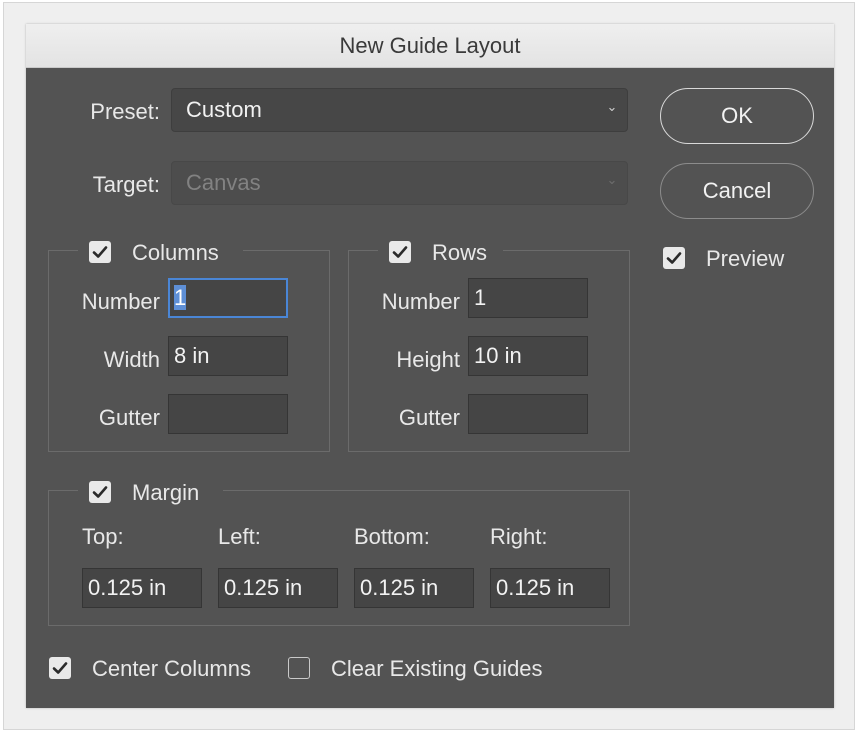 The height and width of the screenshot is (734, 860). I want to click on columns-checkbox, so click(100, 252).